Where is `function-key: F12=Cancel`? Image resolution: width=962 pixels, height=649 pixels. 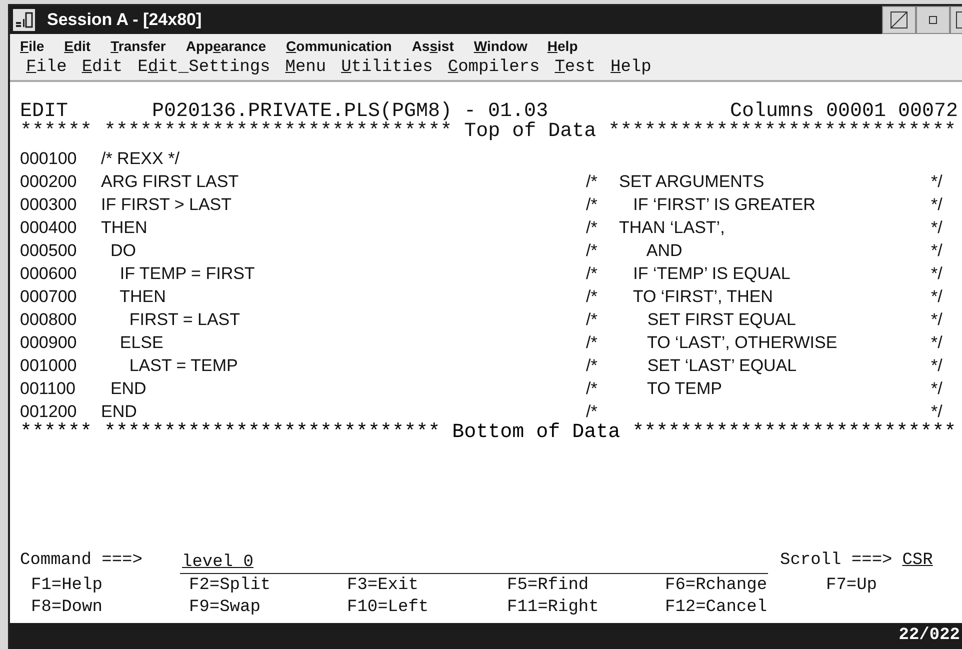 function-key: F12=Cancel is located at coordinates (716, 607).